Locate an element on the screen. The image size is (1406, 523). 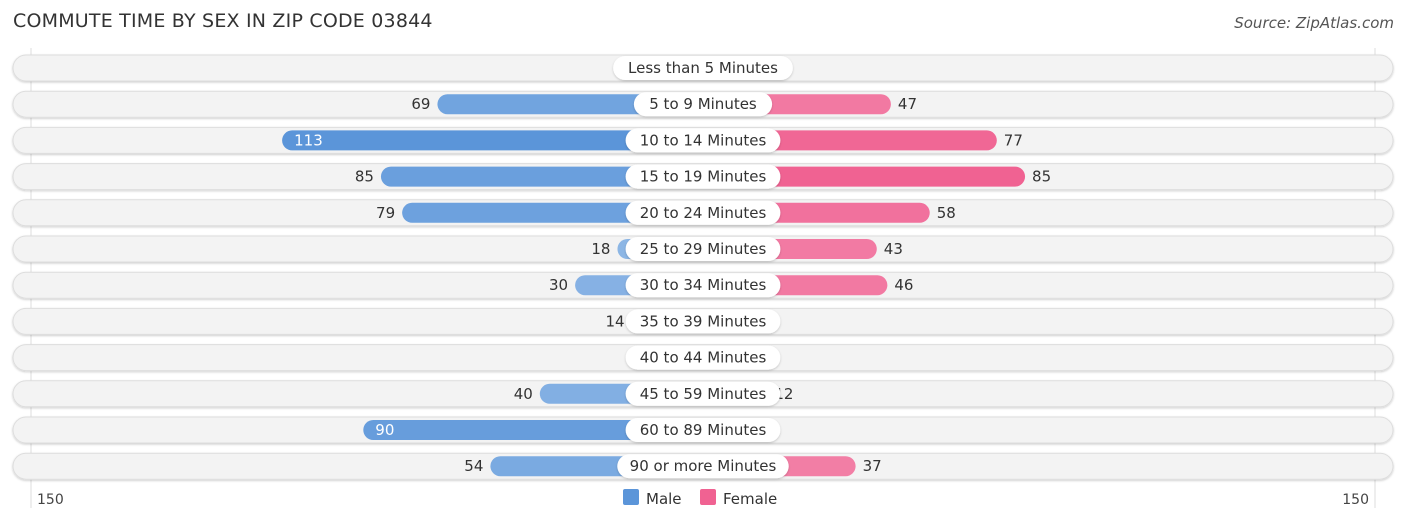
value-label-female: 46 is located at coordinates (903, 285).